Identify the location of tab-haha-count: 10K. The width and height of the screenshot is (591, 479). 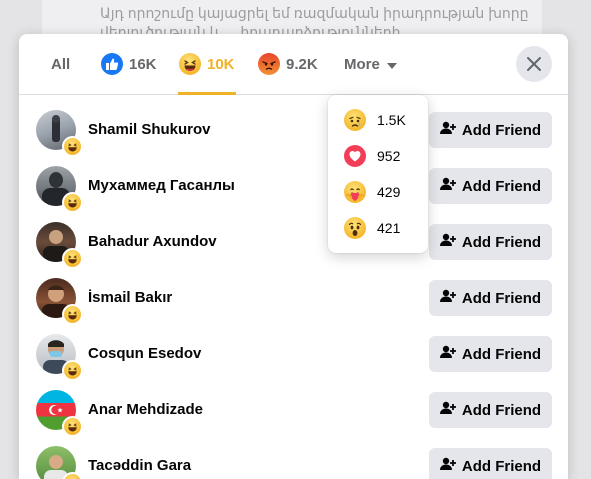
(221, 64).